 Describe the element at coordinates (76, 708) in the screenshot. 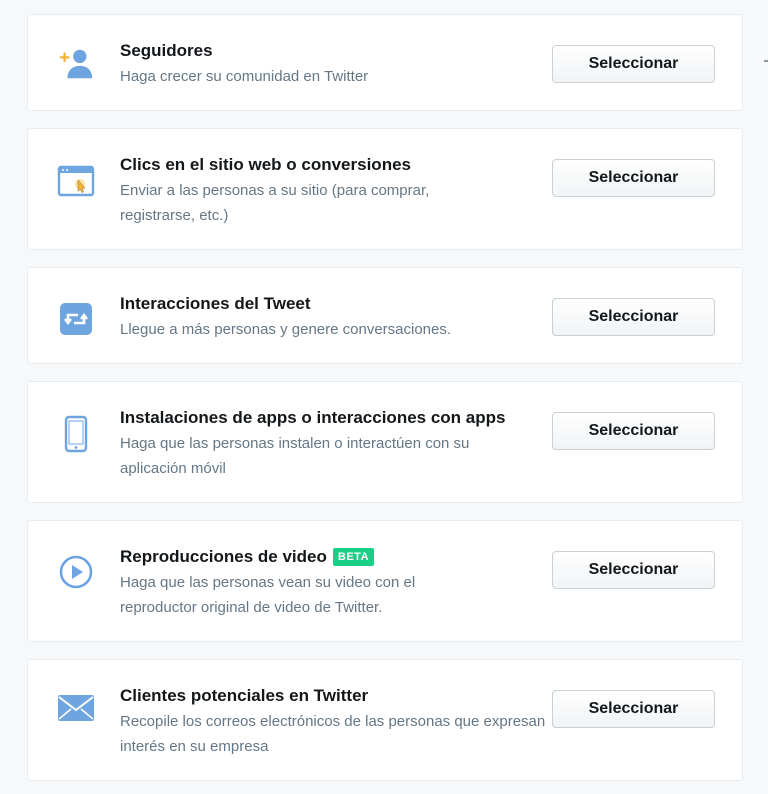

I see `envelope-icon` at that location.